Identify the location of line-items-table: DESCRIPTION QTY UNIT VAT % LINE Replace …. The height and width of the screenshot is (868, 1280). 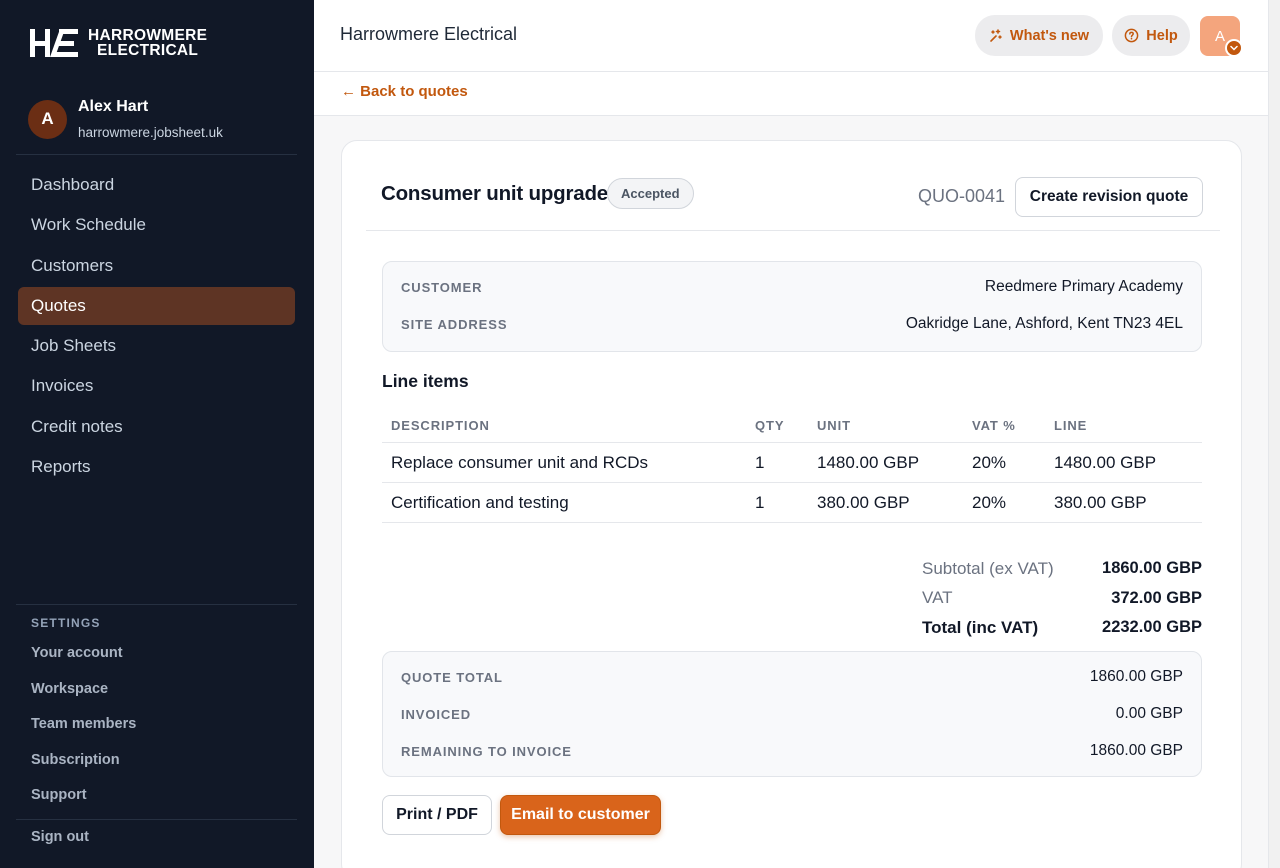
(792, 465).